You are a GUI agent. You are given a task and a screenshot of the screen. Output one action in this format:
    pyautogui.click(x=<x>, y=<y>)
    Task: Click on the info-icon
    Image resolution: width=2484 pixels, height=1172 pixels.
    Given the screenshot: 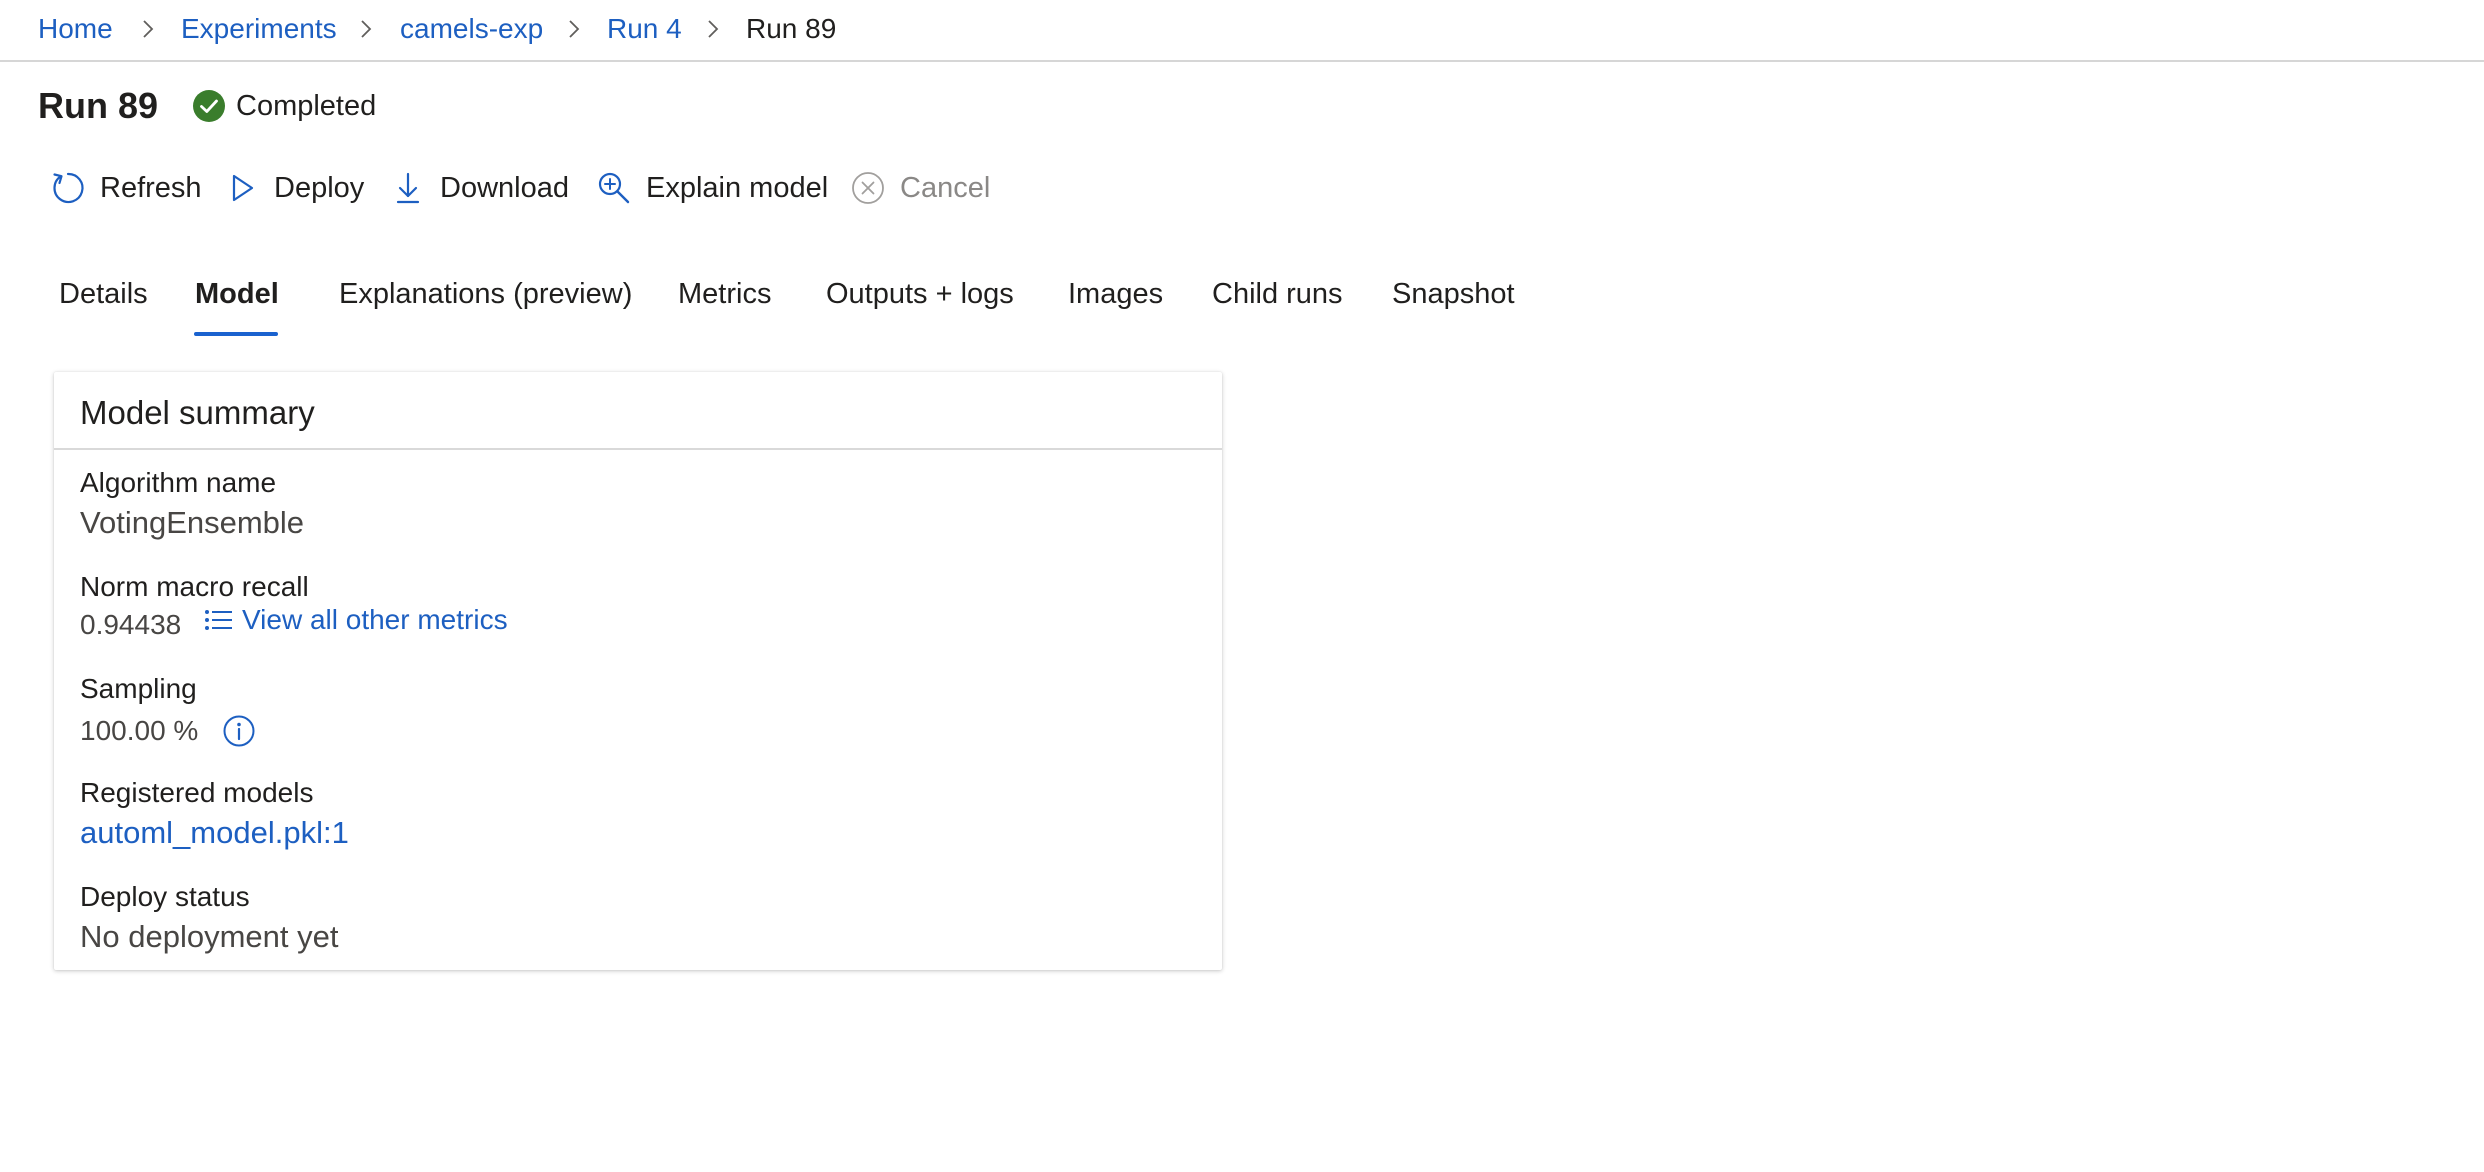 What is the action you would take?
    pyautogui.click(x=239, y=731)
    